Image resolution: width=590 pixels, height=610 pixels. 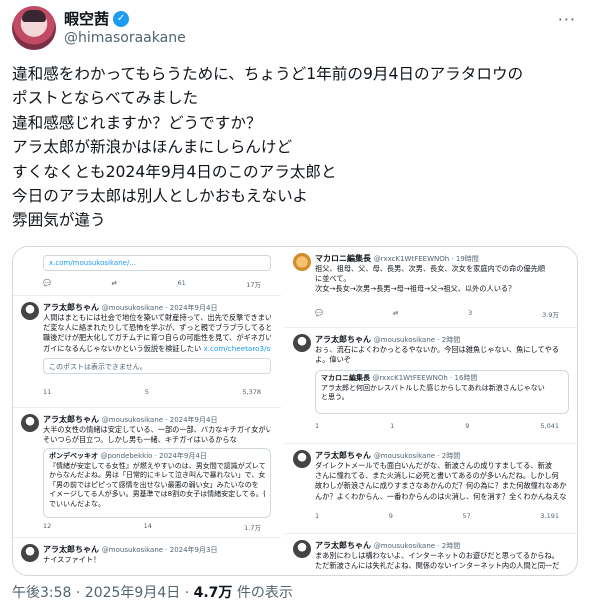 I want to click on unavailable-post: このポストは表示できません。, so click(x=157, y=366).